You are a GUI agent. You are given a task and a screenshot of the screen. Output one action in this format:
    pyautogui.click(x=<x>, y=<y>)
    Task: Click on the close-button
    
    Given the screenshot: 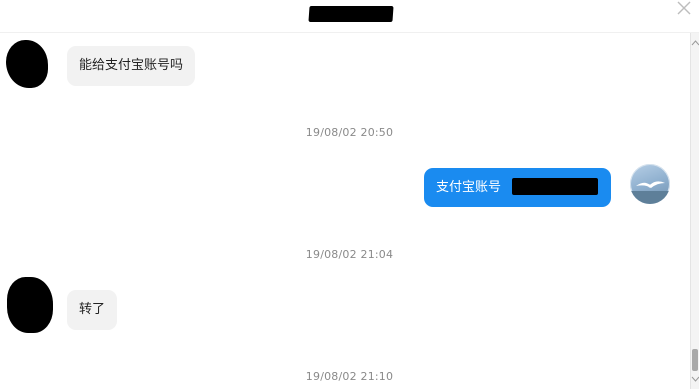 What is the action you would take?
    pyautogui.click(x=684, y=9)
    